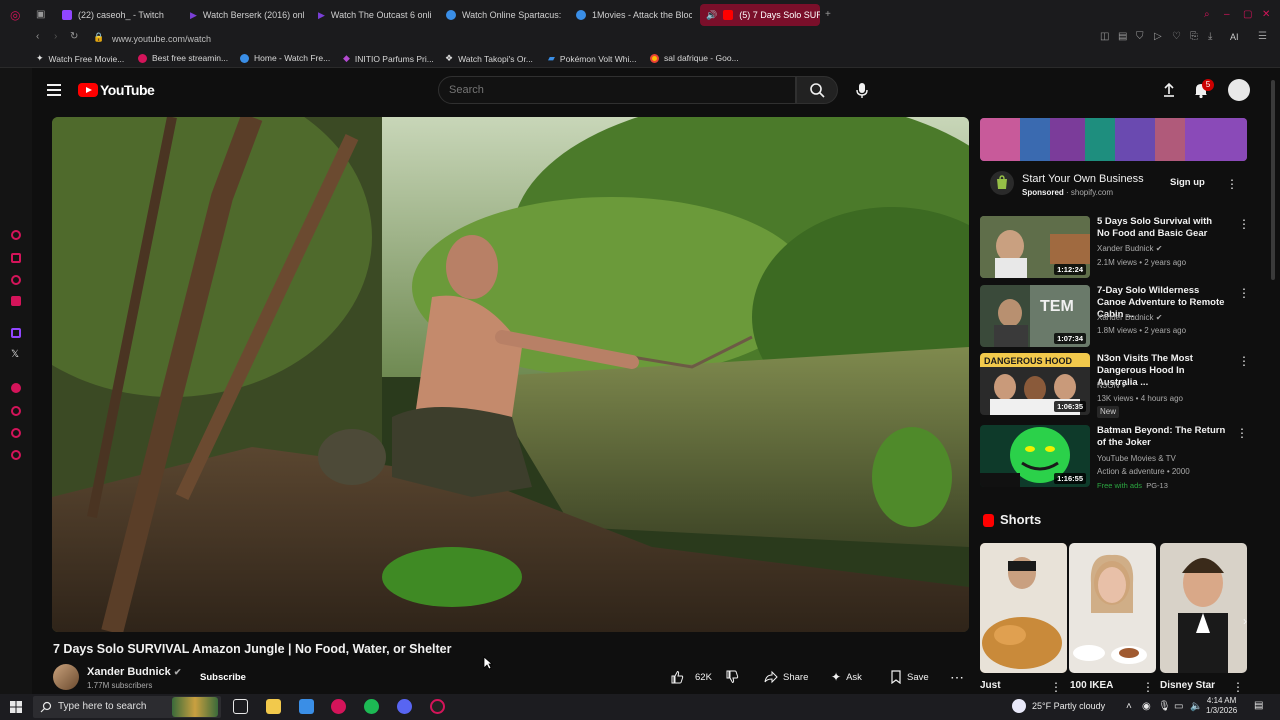  I want to click on ad-signup-button: Sign up, so click(1187, 182).